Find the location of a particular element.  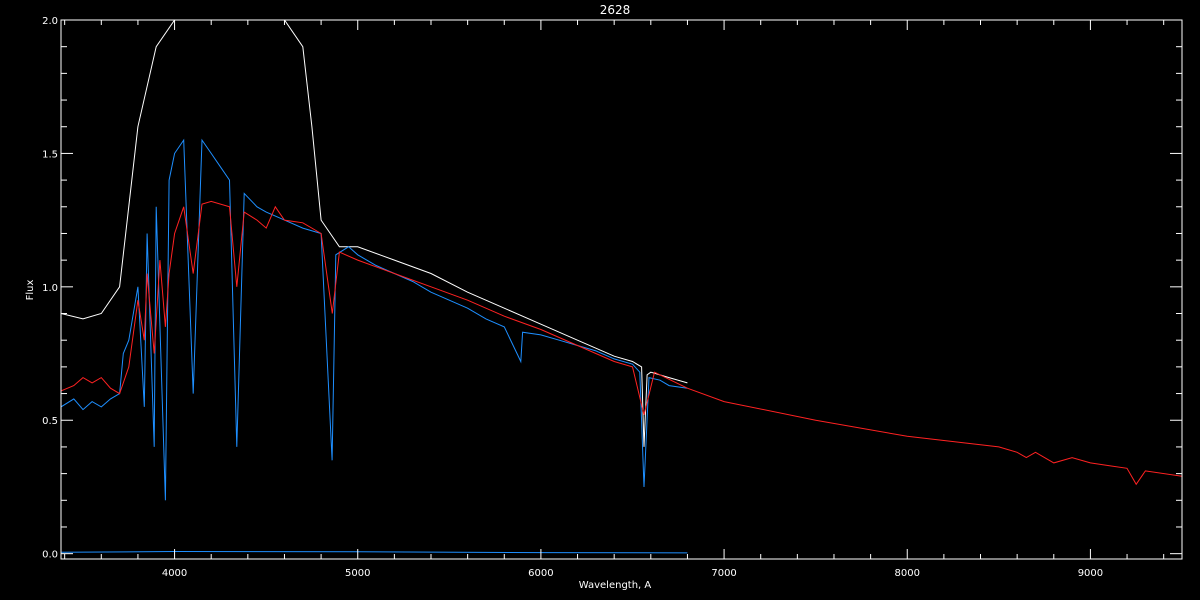

y-axis-label: Flux is located at coordinates (30, 290).